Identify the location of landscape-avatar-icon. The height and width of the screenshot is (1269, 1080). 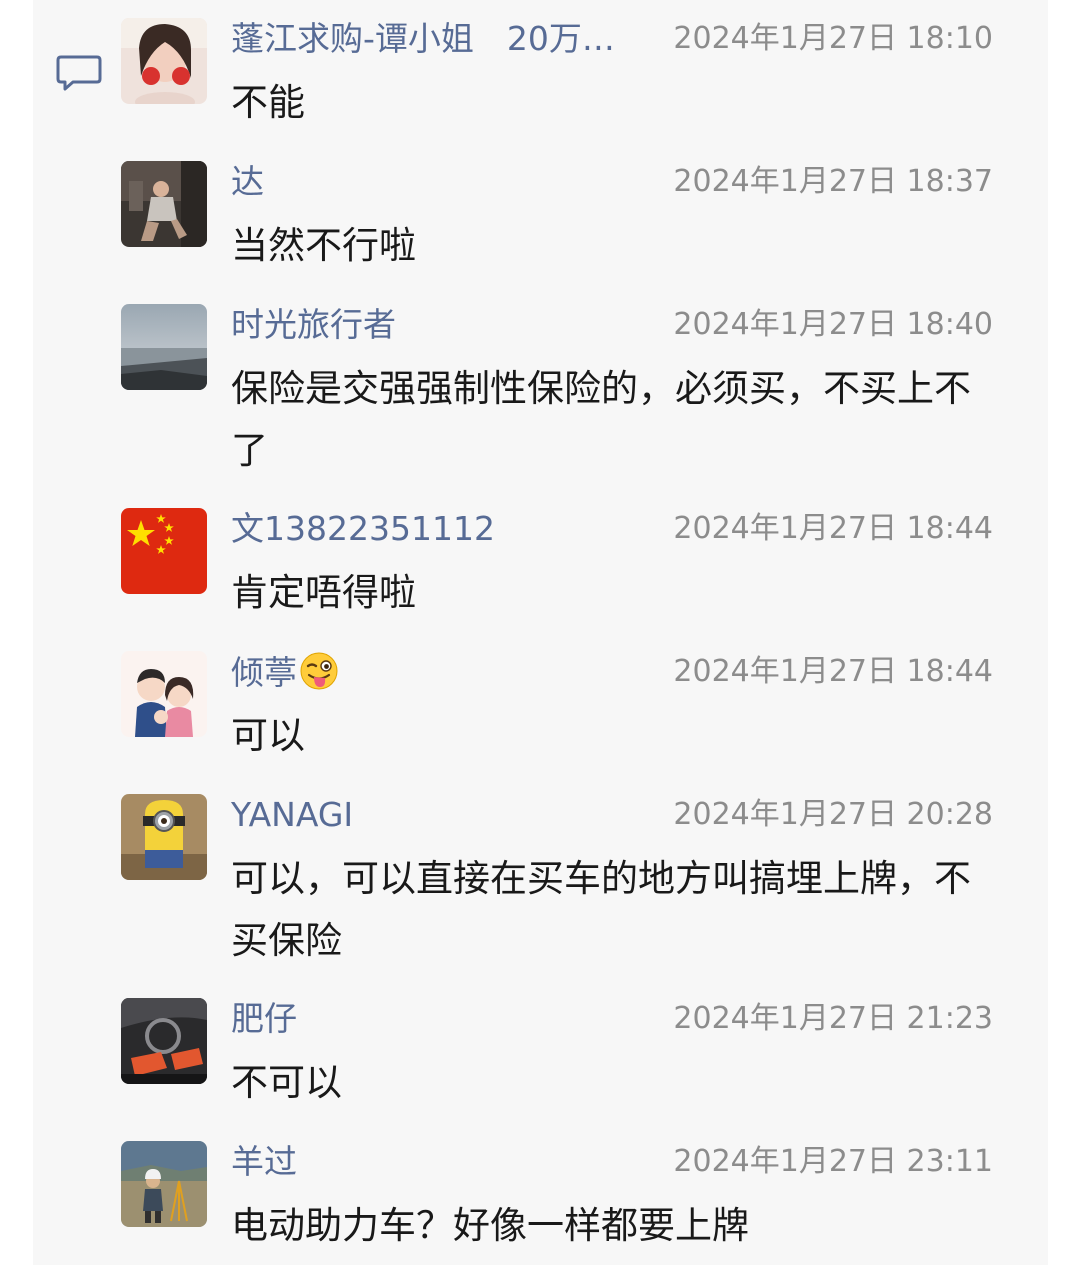
(164, 347).